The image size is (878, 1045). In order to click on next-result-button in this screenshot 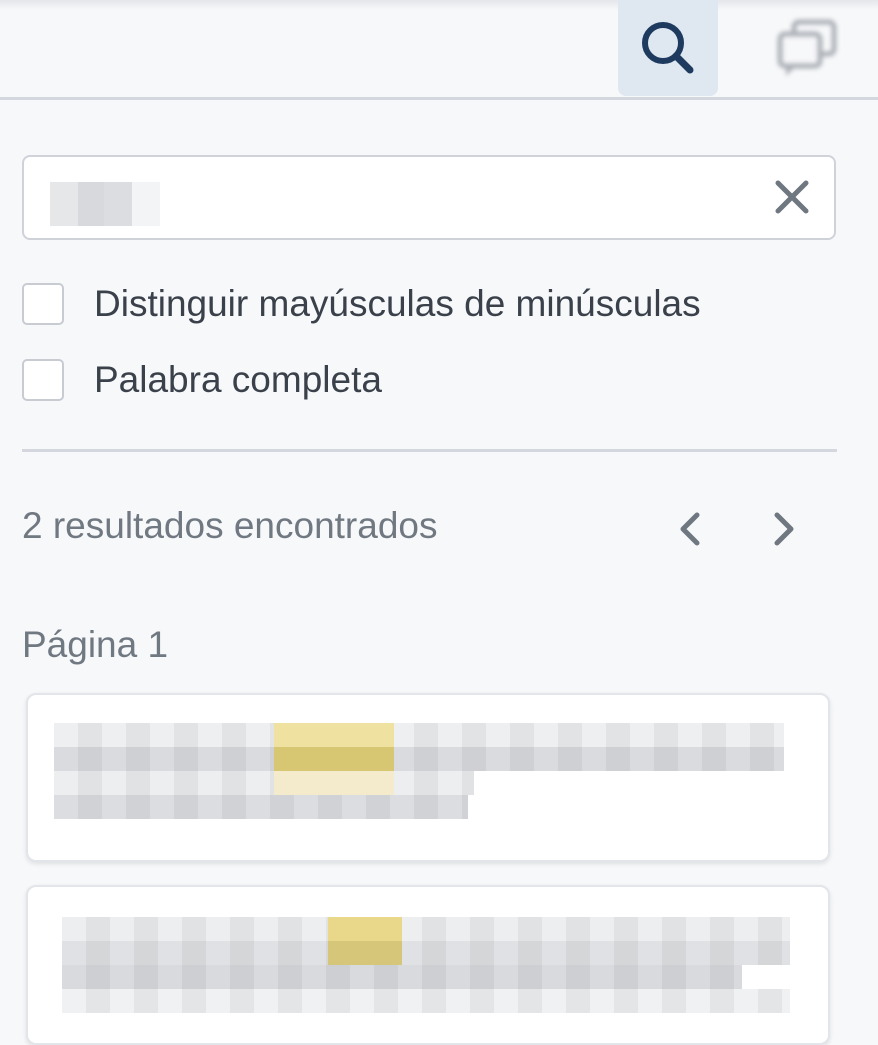, I will do `click(784, 529)`.